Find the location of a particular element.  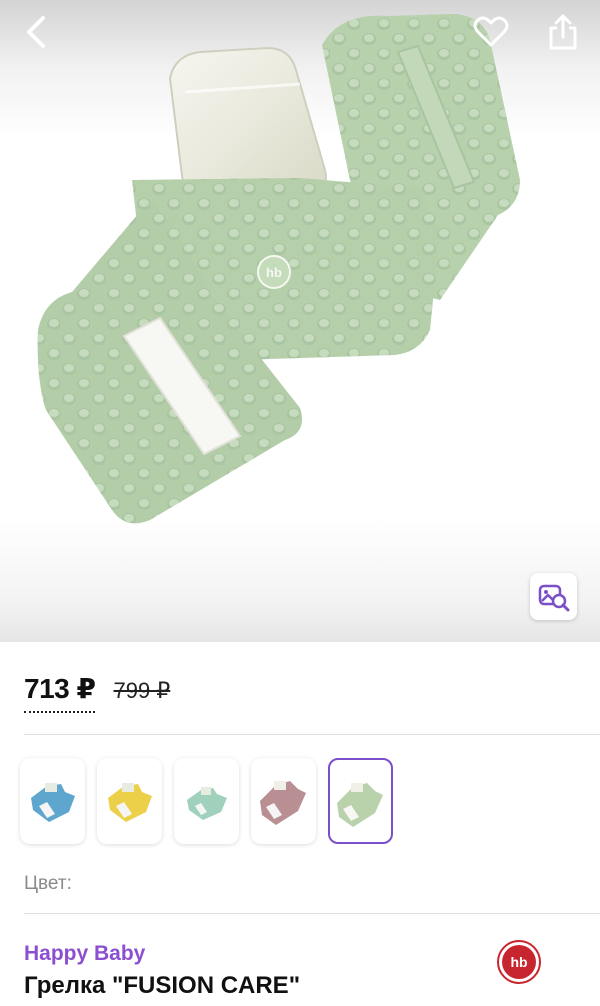

color-options is located at coordinates (206, 801).